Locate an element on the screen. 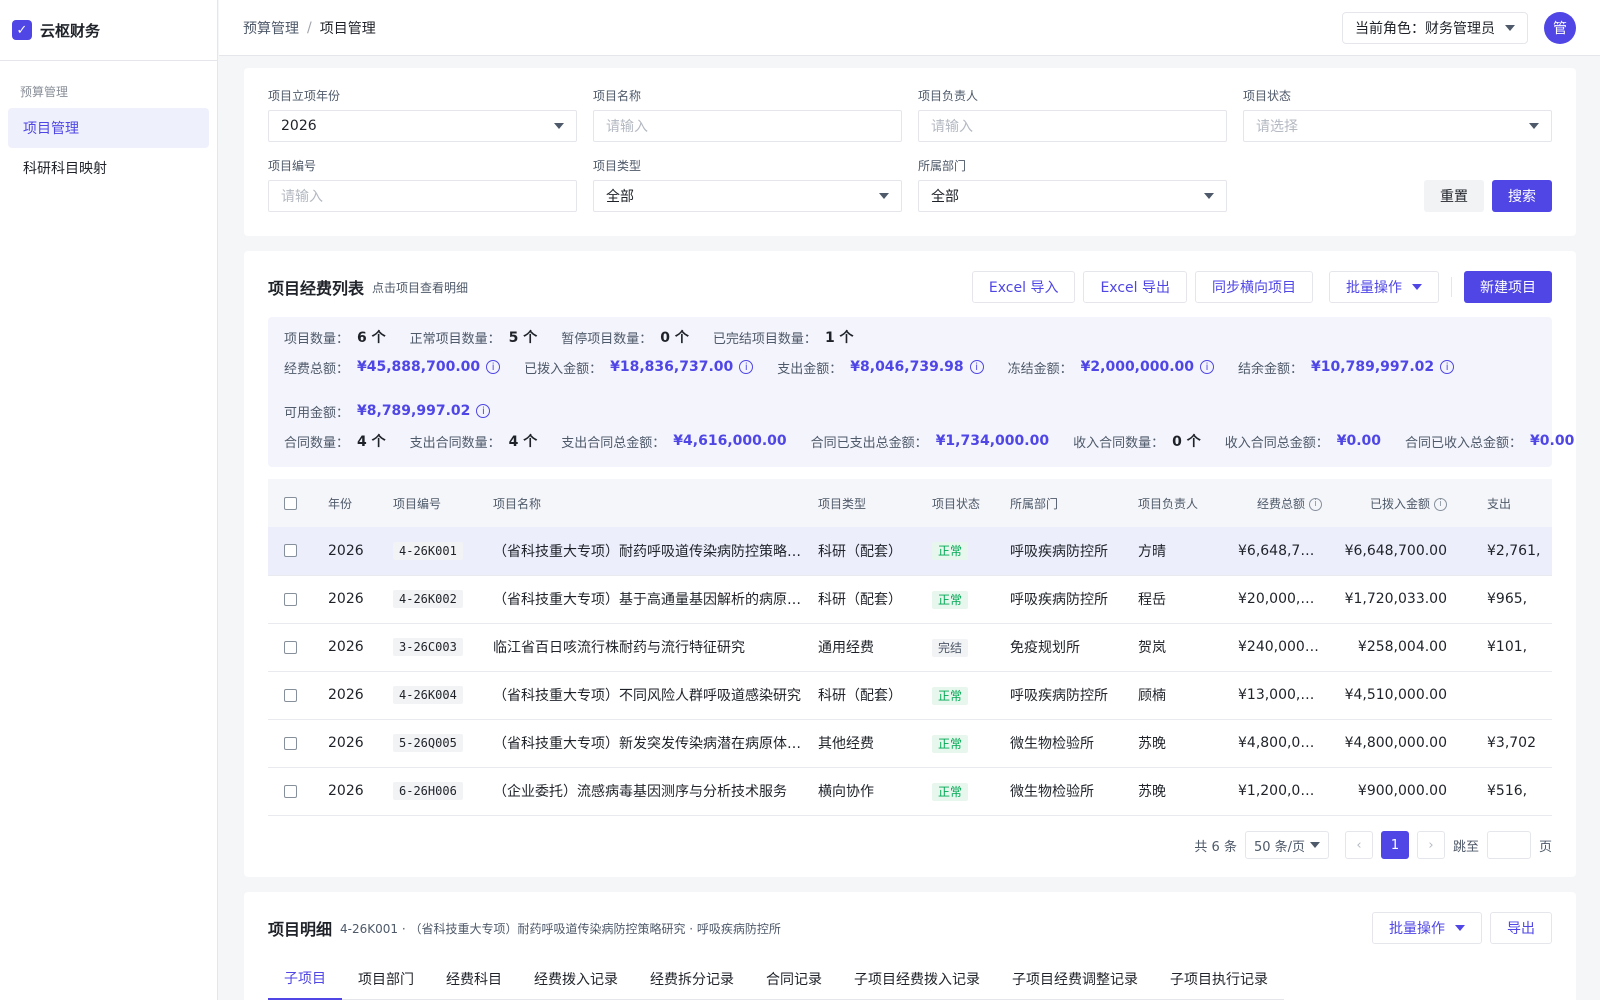 This screenshot has width=1600, height=1000. excel-export-button: Excel 导出 is located at coordinates (1135, 287).